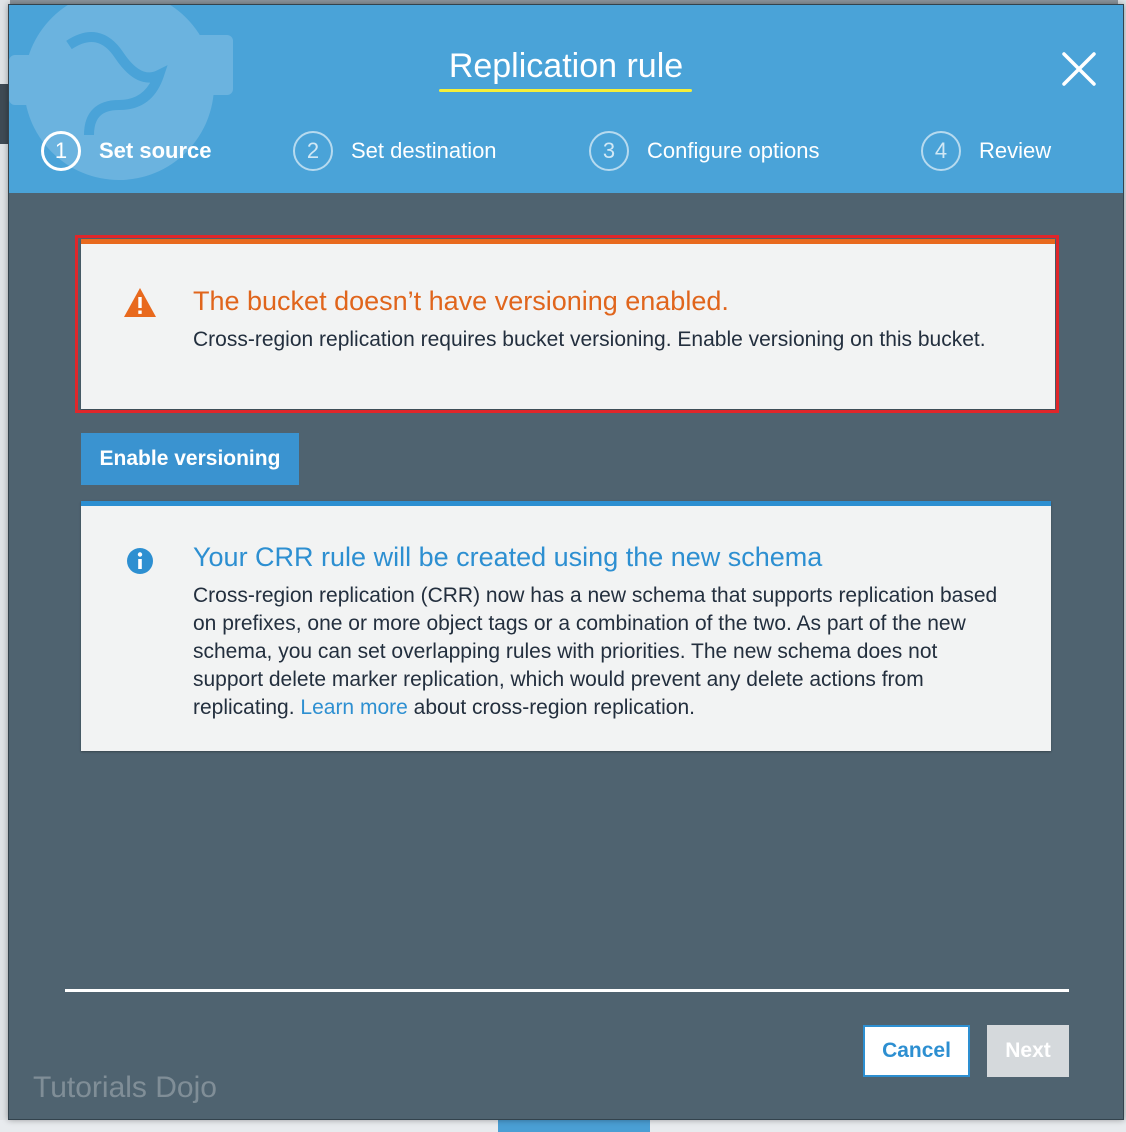 The image size is (1126, 1132). Describe the element at coordinates (140, 302) in the screenshot. I see `warning-triangle-icon` at that location.